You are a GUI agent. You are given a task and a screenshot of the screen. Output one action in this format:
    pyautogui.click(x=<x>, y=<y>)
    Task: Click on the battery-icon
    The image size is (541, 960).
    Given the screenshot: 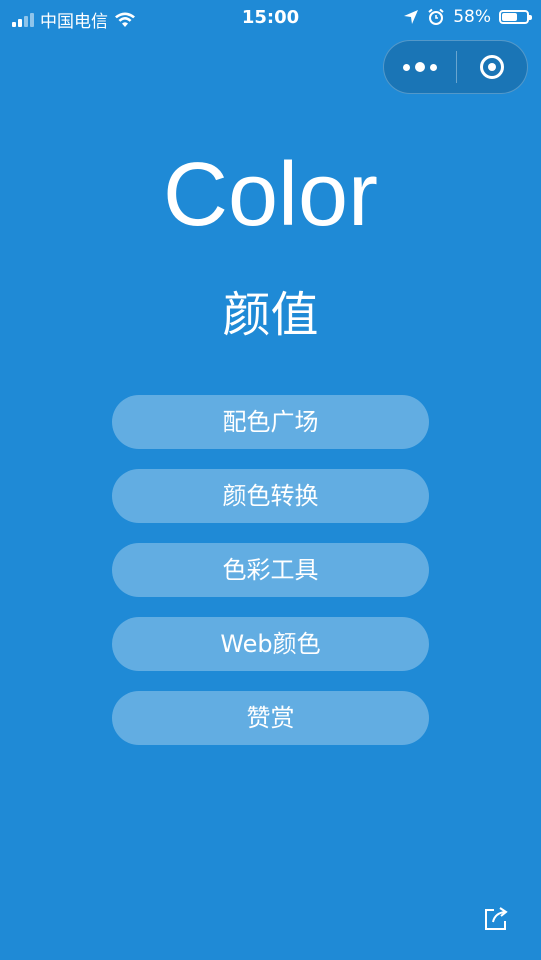 What is the action you would take?
    pyautogui.click(x=515, y=17)
    